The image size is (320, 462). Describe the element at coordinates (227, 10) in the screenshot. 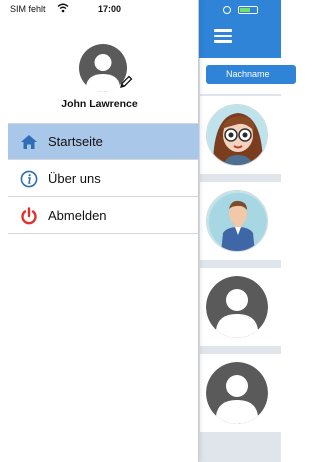

I see `location-icon` at that location.